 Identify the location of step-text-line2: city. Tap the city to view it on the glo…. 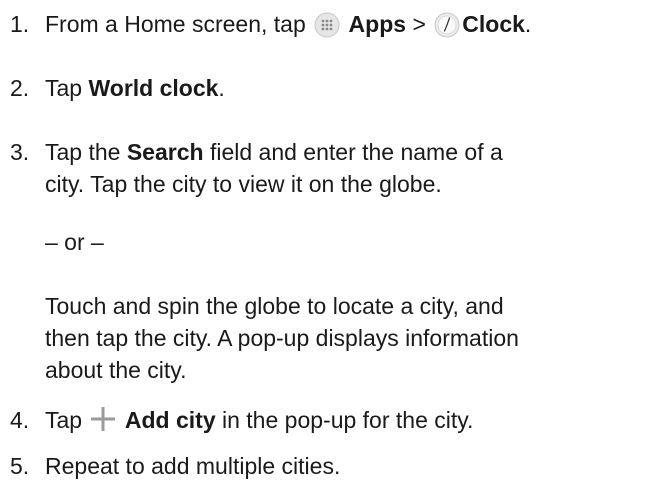
(243, 184).